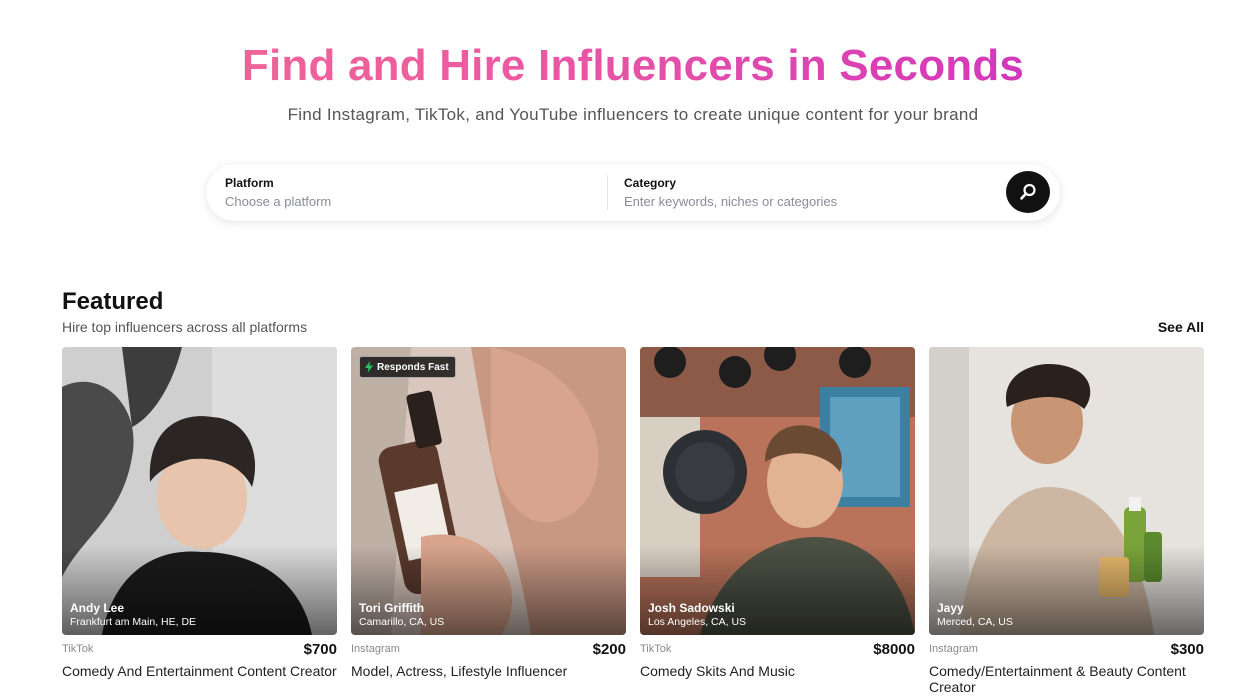  What do you see at coordinates (402, 622) in the screenshot?
I see `influencer-location: Camarillo, CA, US` at bounding box center [402, 622].